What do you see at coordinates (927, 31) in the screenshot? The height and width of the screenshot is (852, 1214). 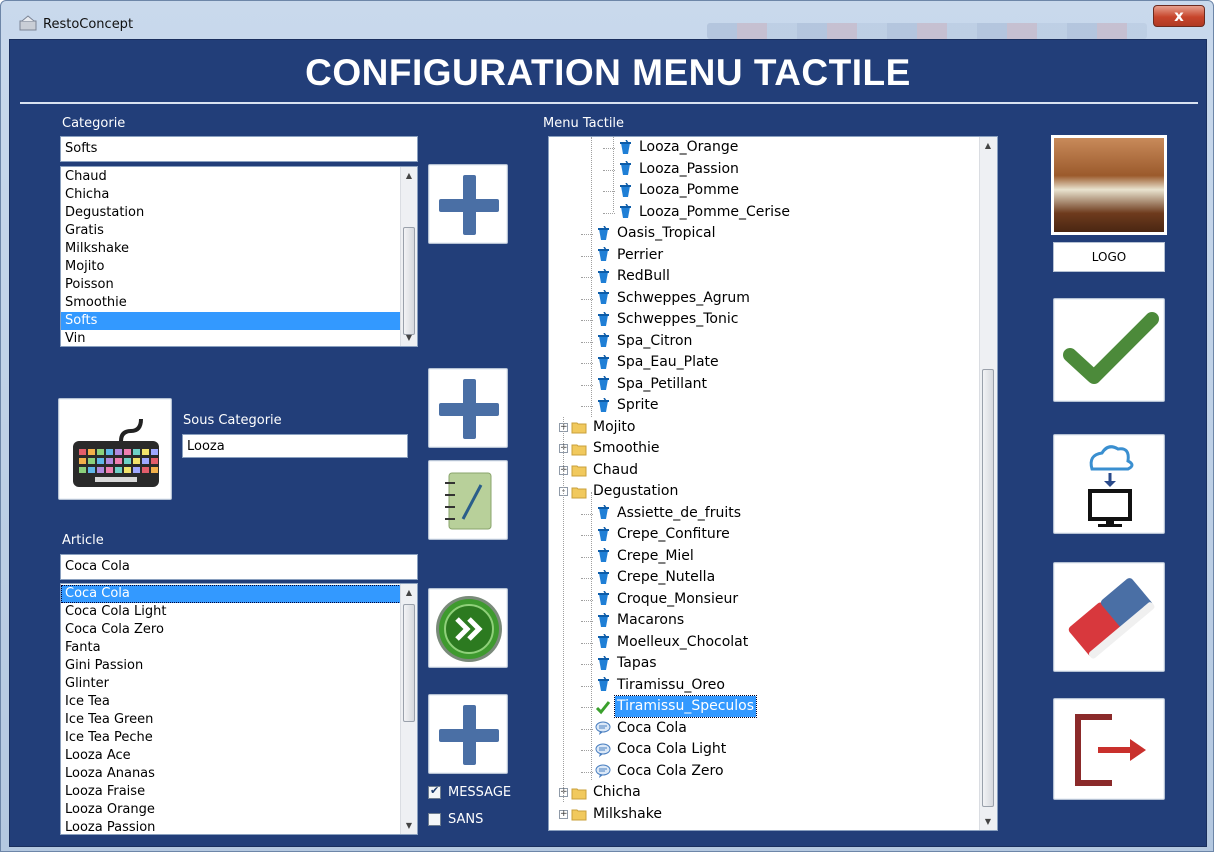 I see `title-decoration` at bounding box center [927, 31].